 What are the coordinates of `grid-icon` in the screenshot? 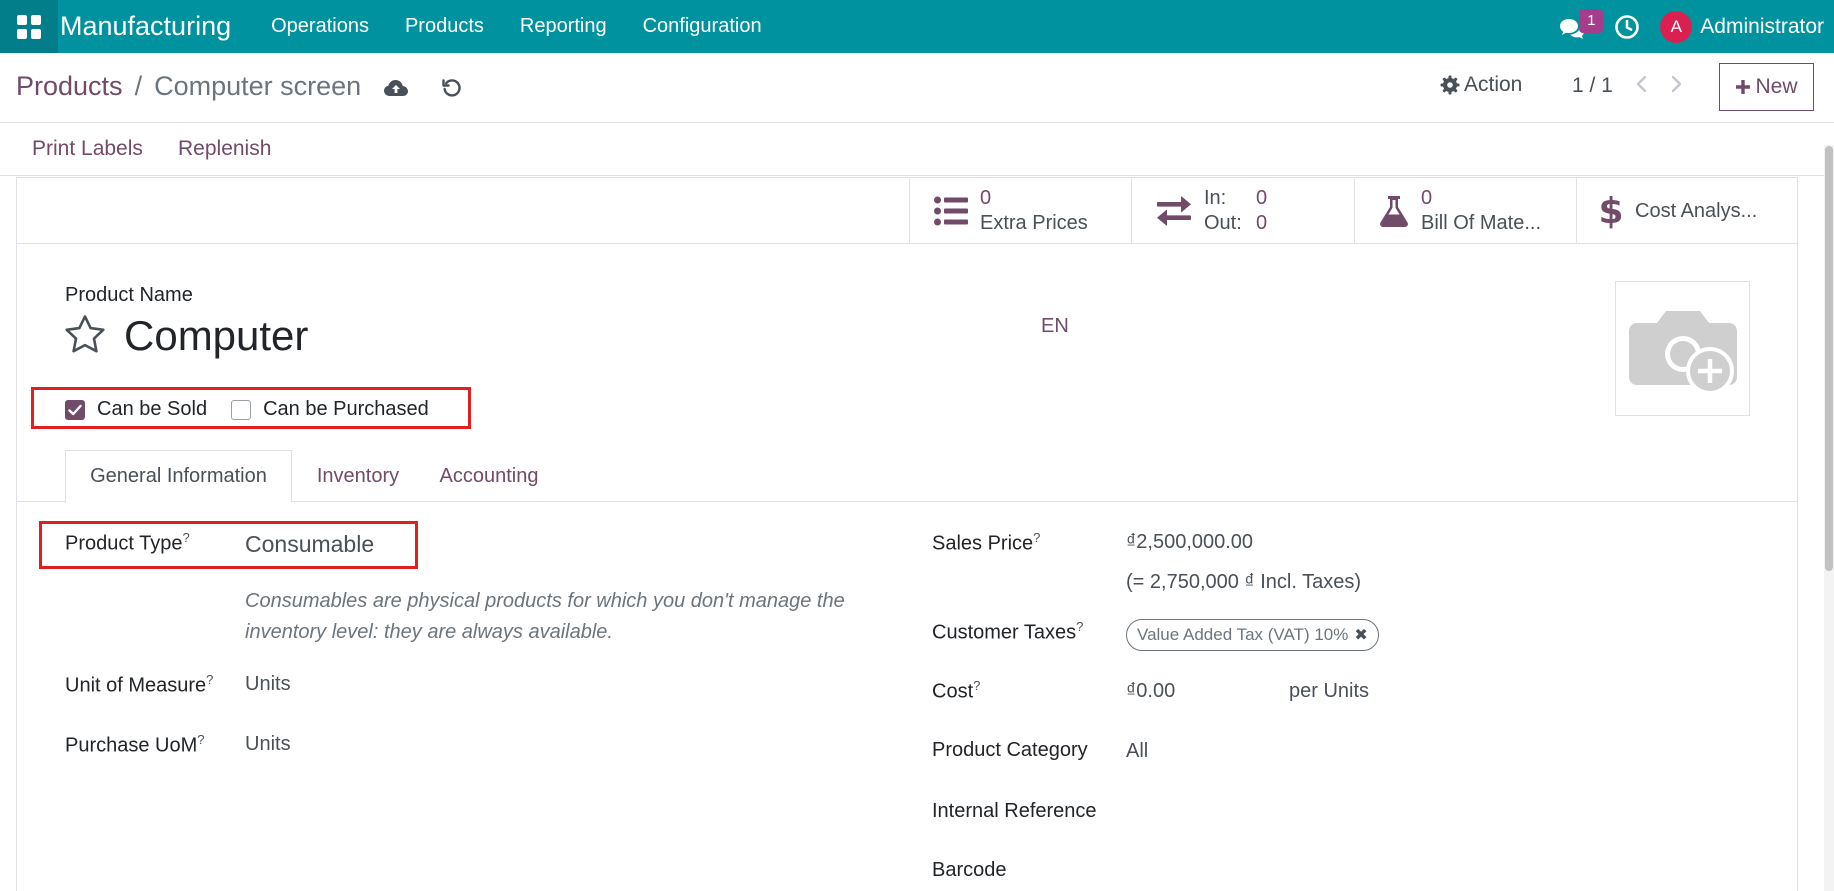 It's located at (29, 26).